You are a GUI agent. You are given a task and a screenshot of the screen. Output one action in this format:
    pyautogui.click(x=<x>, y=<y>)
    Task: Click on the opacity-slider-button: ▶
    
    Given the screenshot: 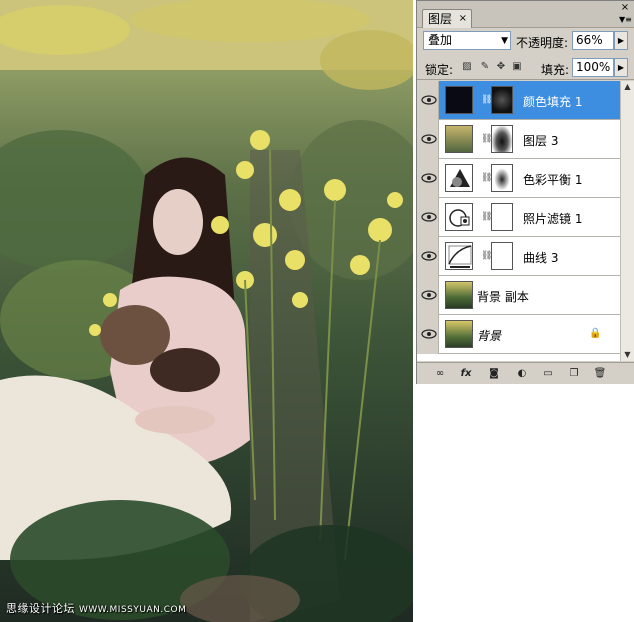 What is the action you would take?
    pyautogui.click(x=621, y=40)
    